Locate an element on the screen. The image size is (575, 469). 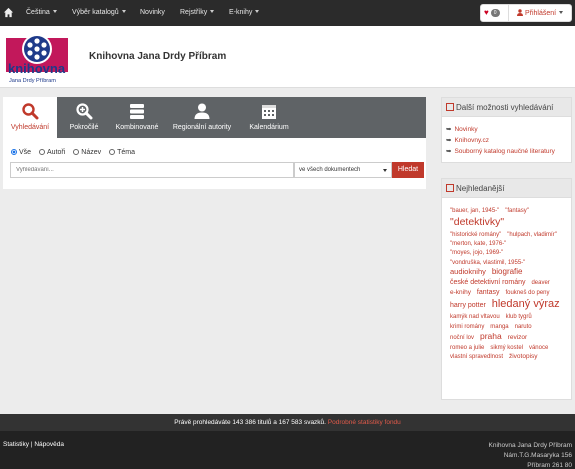
popular-tag: "merton, kate, 1976-" is located at coordinates (478, 244).